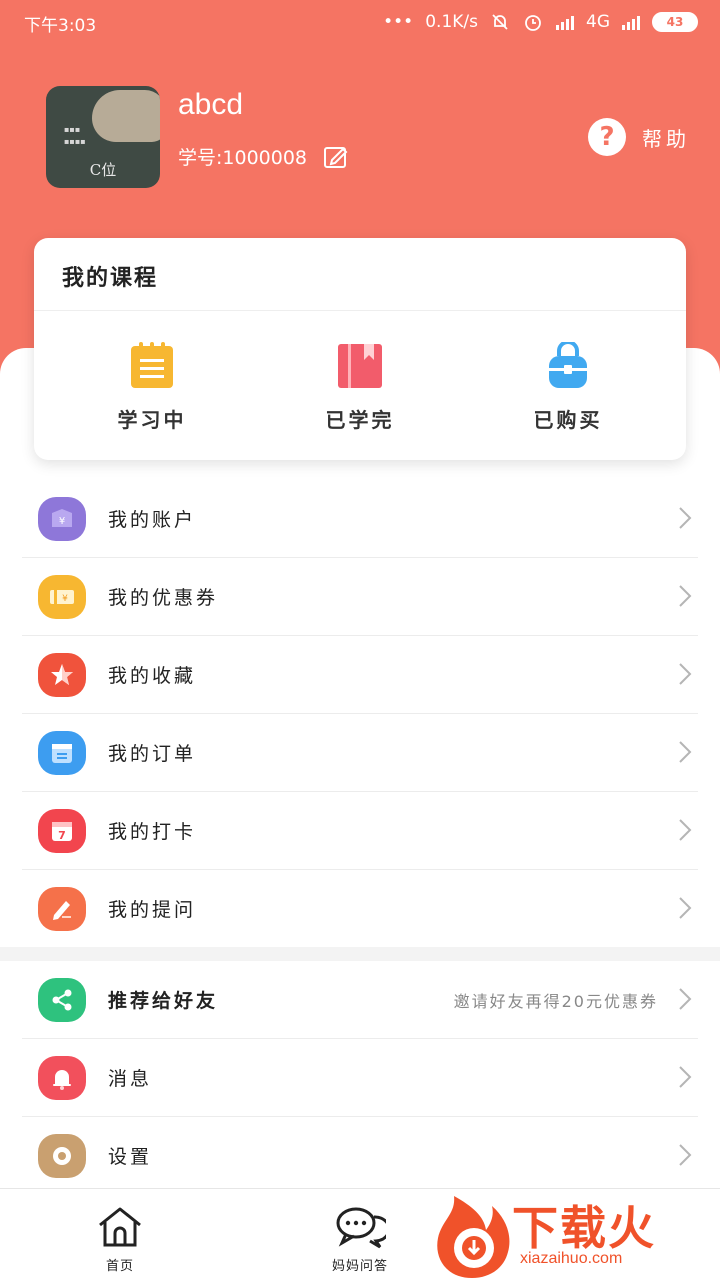 This screenshot has width=720, height=1280. Describe the element at coordinates (62, 675) in the screenshot. I see `star-icon` at that location.